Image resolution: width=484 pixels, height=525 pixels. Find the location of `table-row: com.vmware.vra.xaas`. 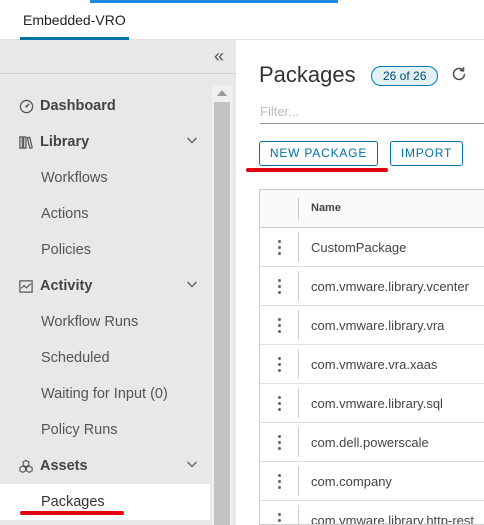

table-row: com.vmware.vra.xaas is located at coordinates (372, 364).